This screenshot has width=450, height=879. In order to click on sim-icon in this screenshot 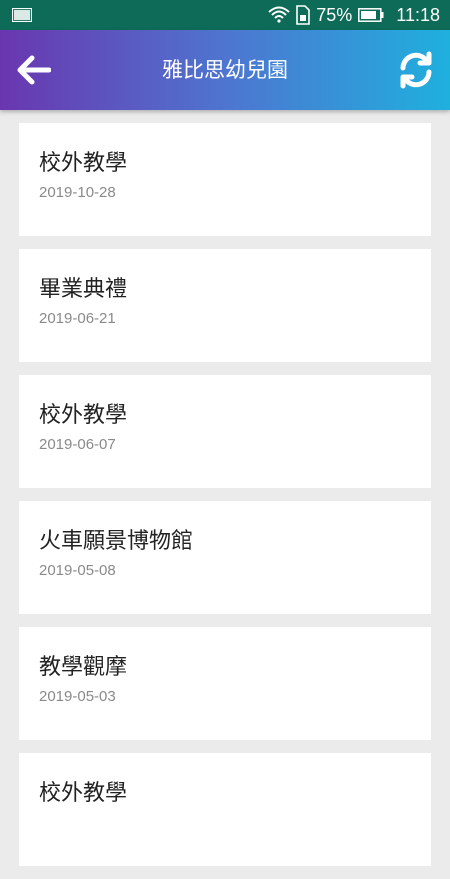, I will do `click(303, 15)`.